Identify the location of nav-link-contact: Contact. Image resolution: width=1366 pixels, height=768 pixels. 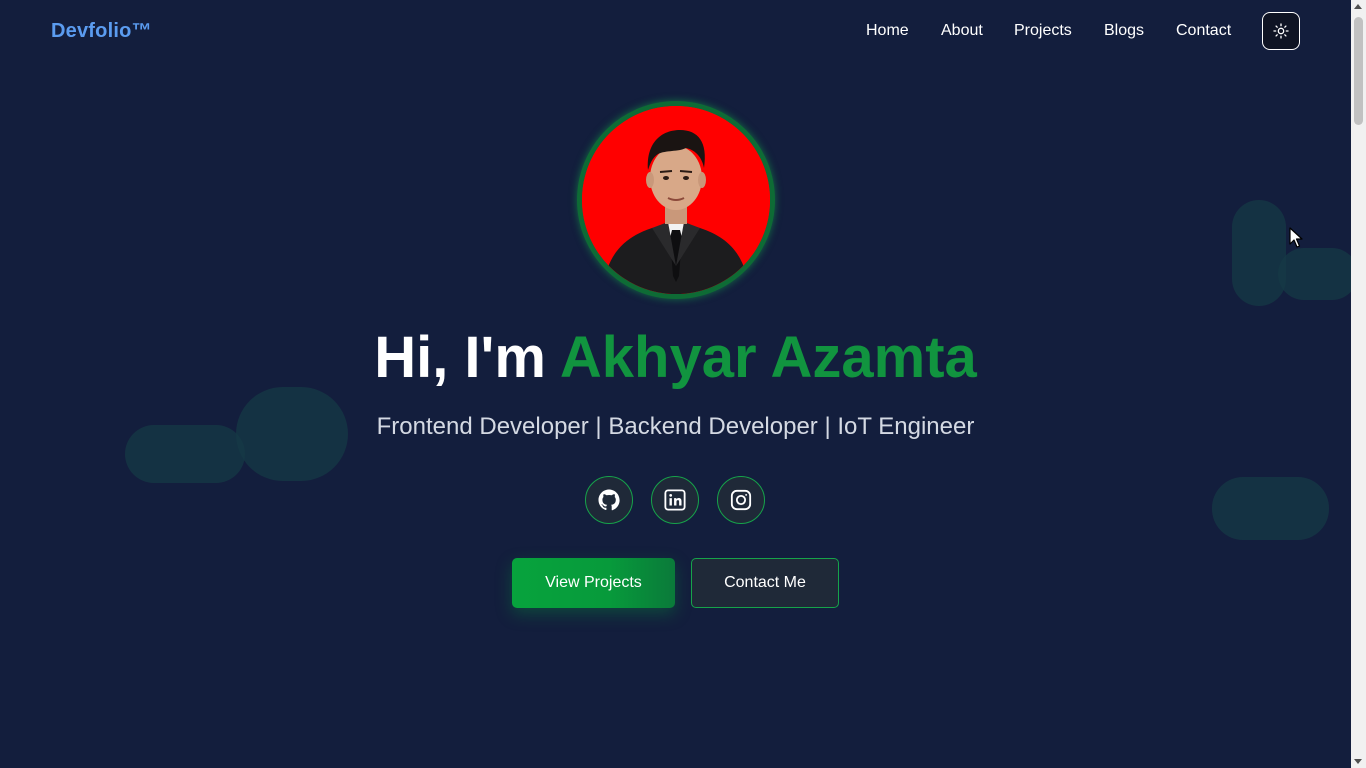
(1203, 31).